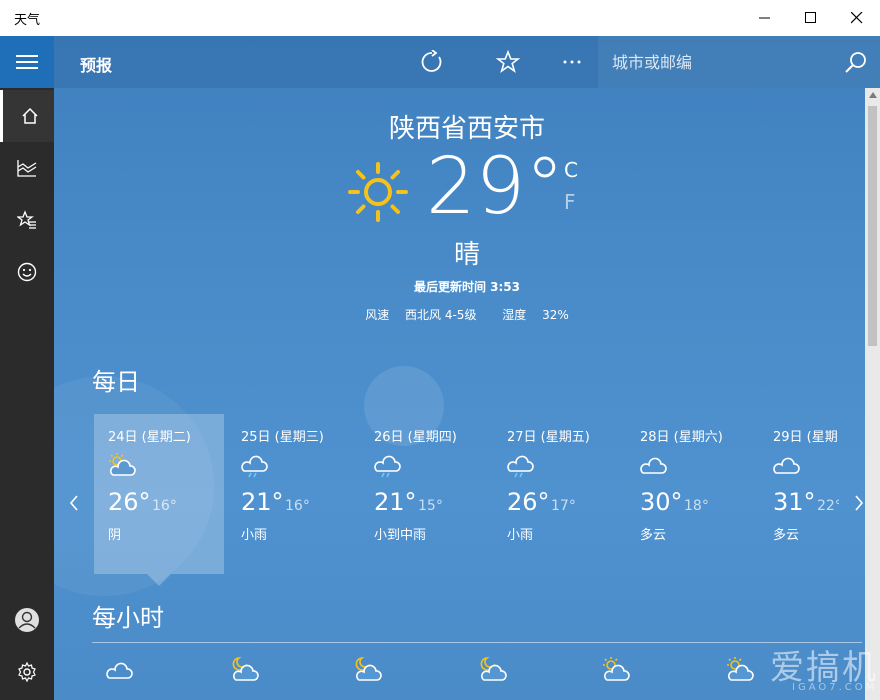 This screenshot has width=880, height=700. I want to click on search-box, so click(739, 62).